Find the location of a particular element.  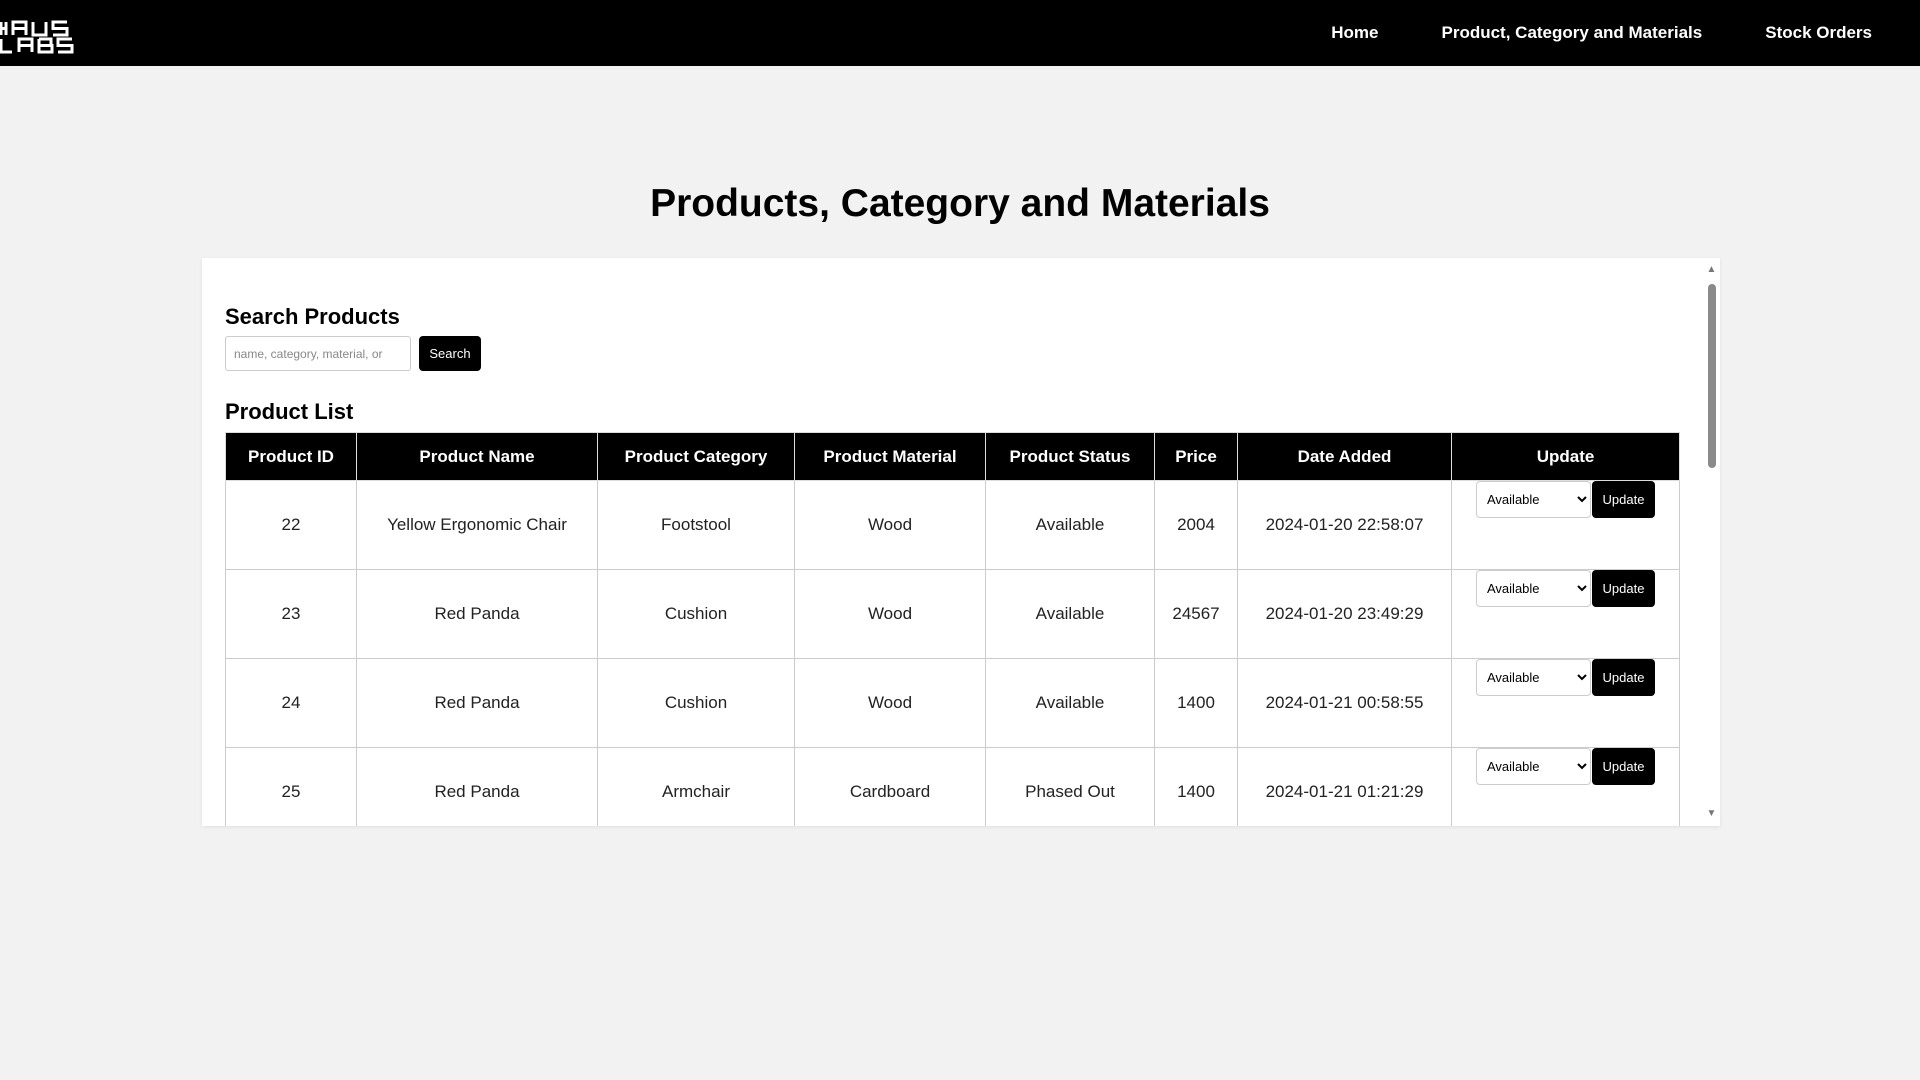

cell-product-id: 23 is located at coordinates (291, 614).